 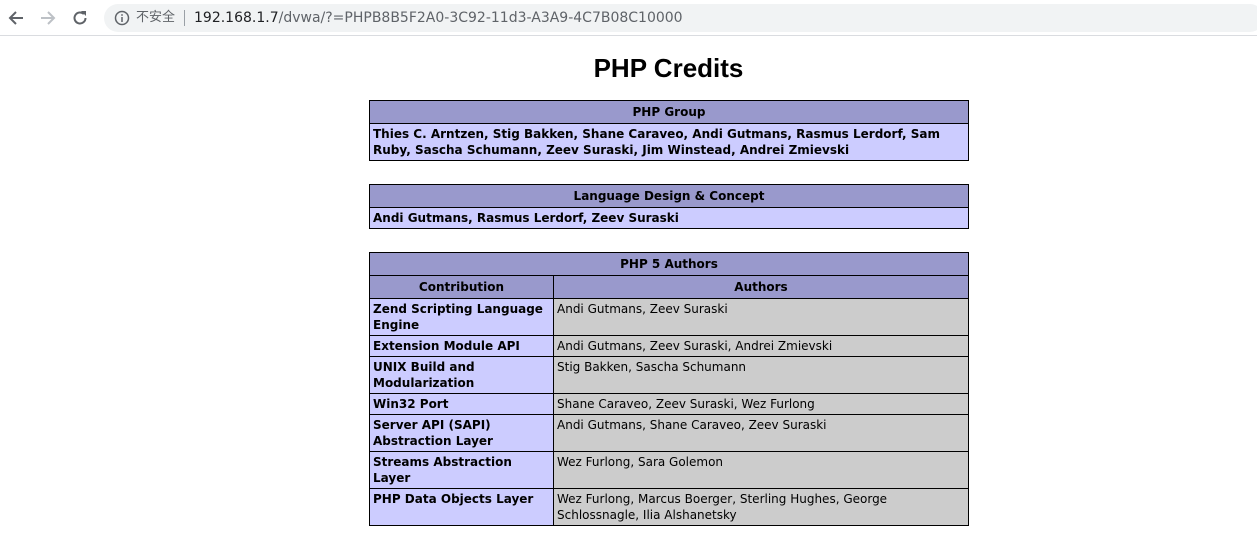 I want to click on reload-icon, so click(x=80, y=18).